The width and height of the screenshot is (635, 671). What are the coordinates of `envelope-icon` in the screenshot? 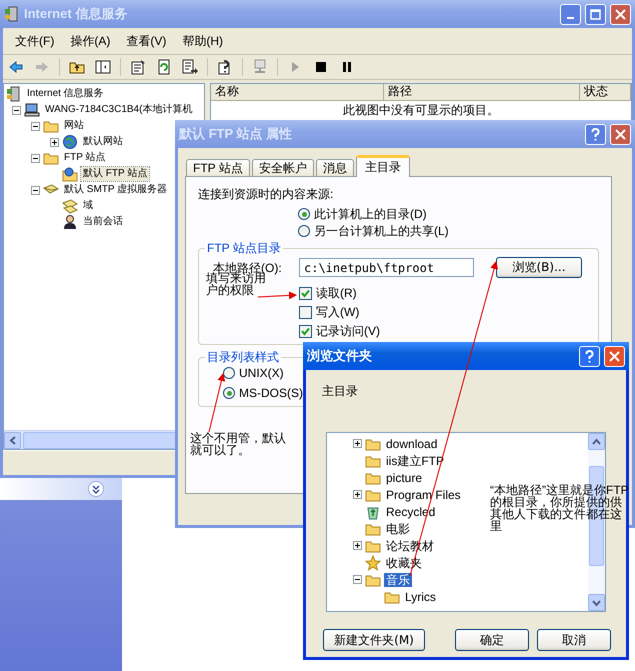 It's located at (70, 206).